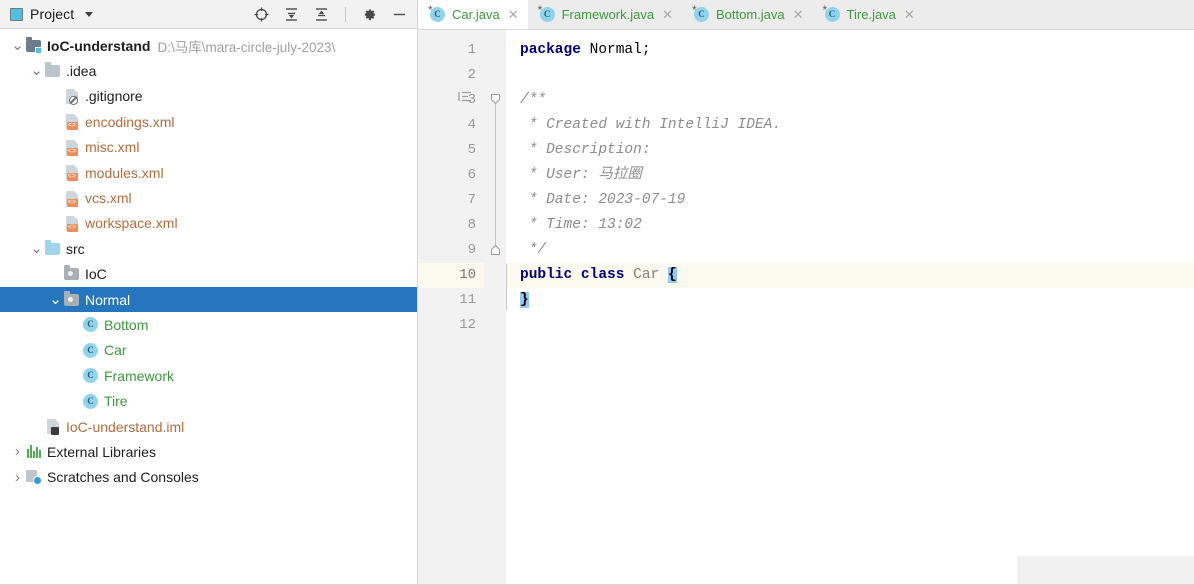 This screenshot has width=1194, height=585. I want to click on project-panel-title-group: Project, so click(52, 14).